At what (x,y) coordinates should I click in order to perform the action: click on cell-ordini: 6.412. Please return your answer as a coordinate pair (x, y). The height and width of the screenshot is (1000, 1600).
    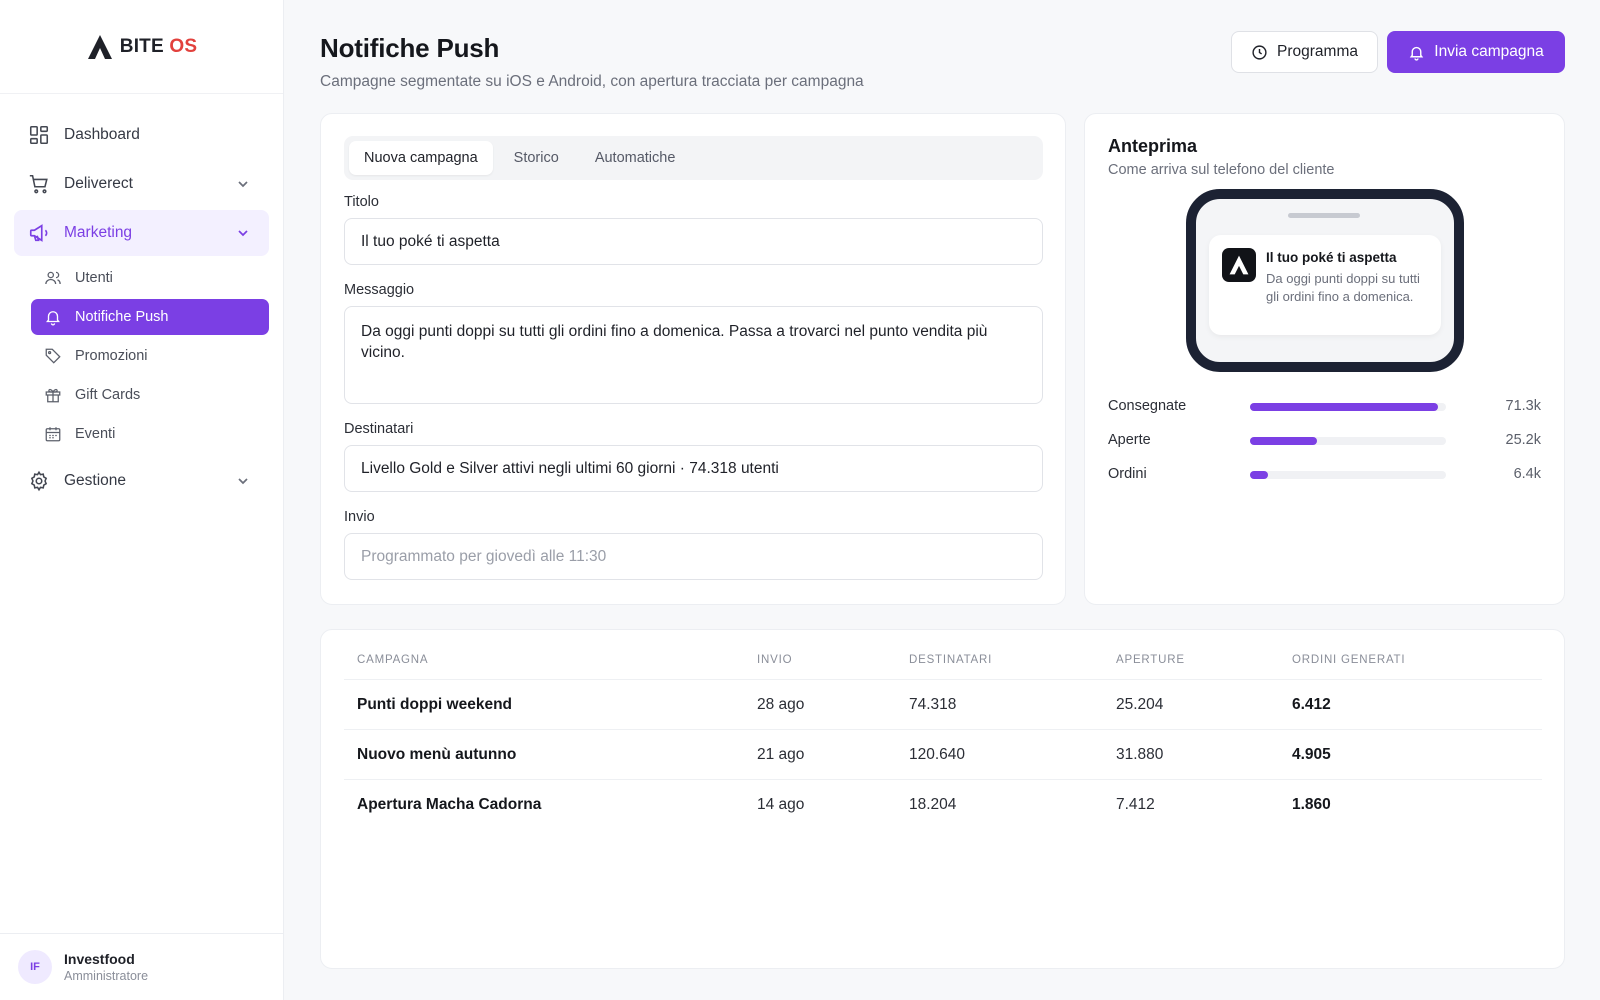
    Looking at the image, I should click on (1311, 704).